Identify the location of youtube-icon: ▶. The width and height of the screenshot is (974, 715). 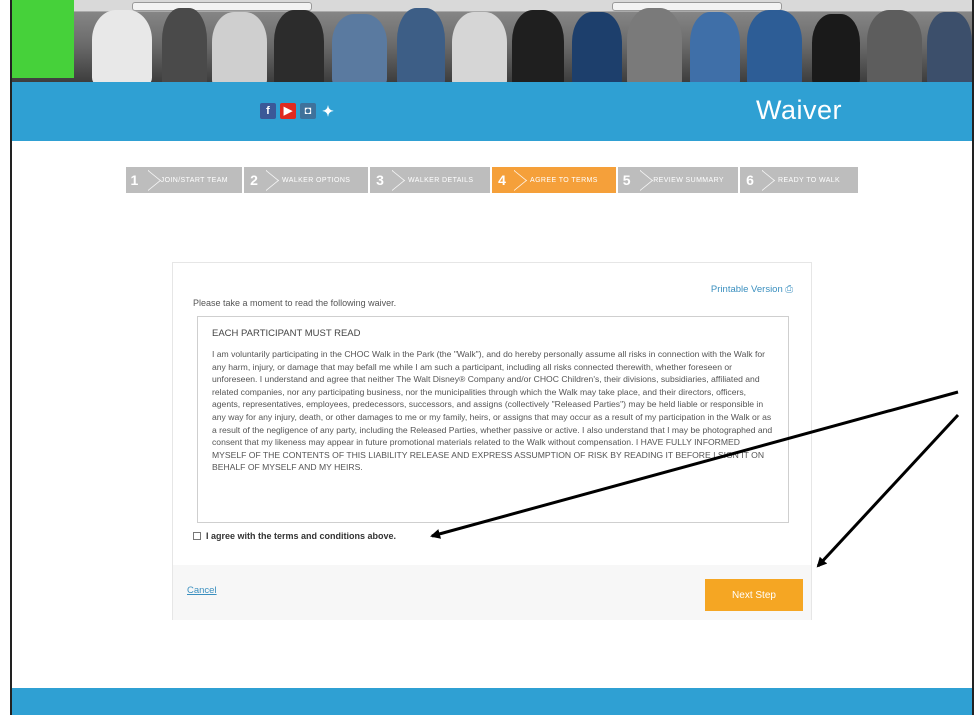
(288, 111).